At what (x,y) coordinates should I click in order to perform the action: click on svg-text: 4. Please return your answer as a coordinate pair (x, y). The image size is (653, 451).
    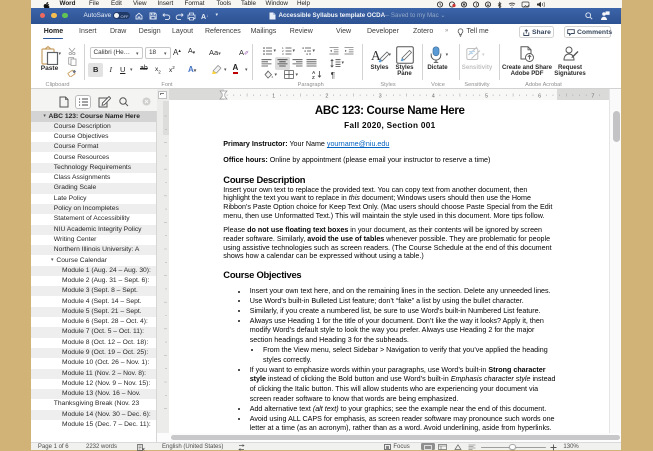
    Looking at the image, I should click on (433, 96).